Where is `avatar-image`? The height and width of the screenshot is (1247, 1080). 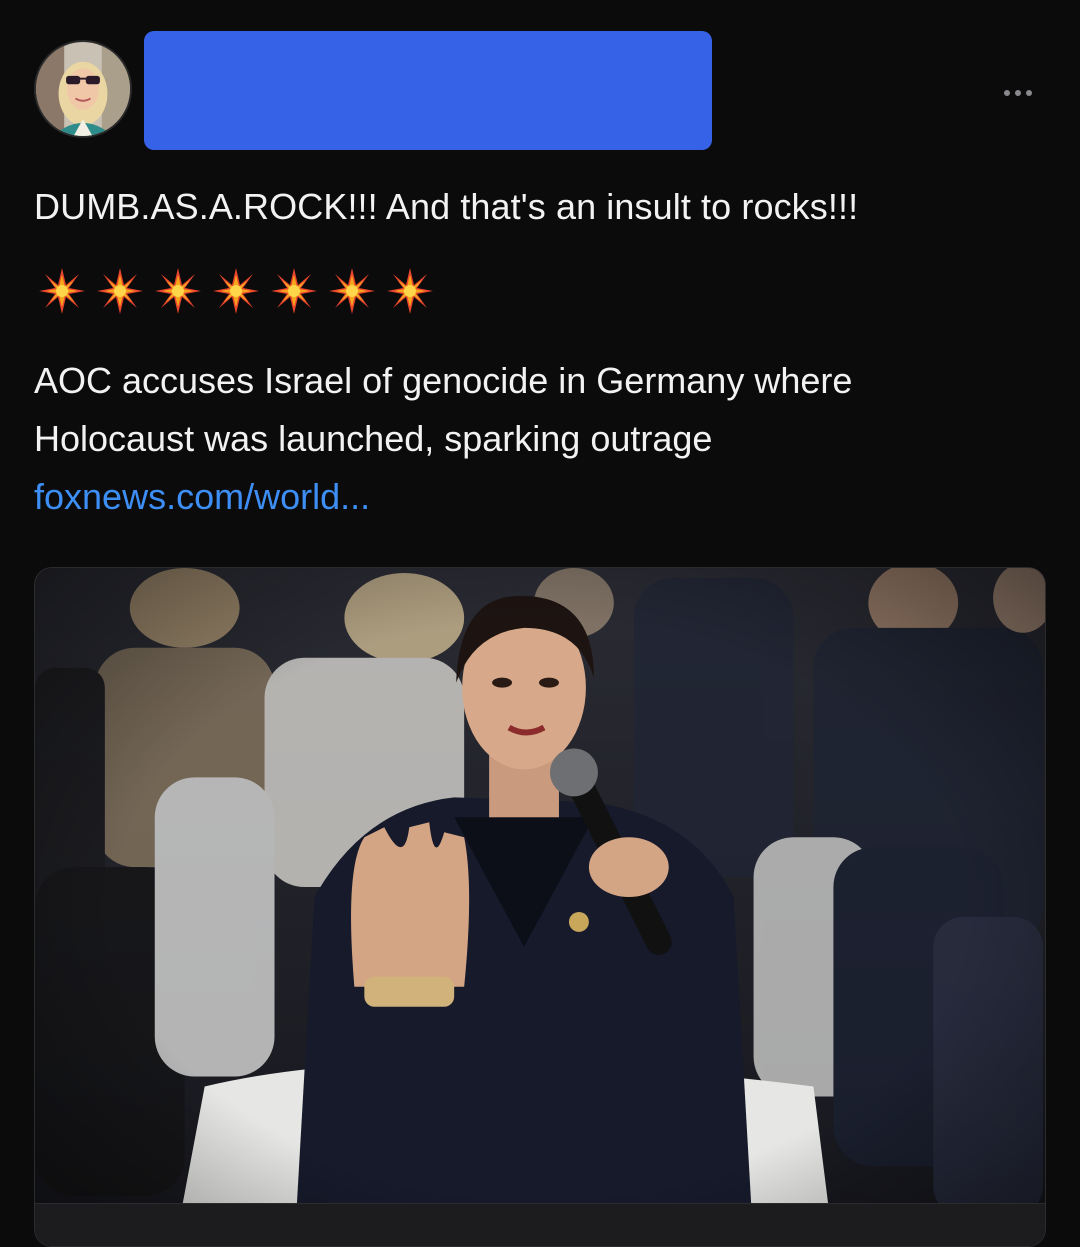
avatar-image is located at coordinates (83, 89).